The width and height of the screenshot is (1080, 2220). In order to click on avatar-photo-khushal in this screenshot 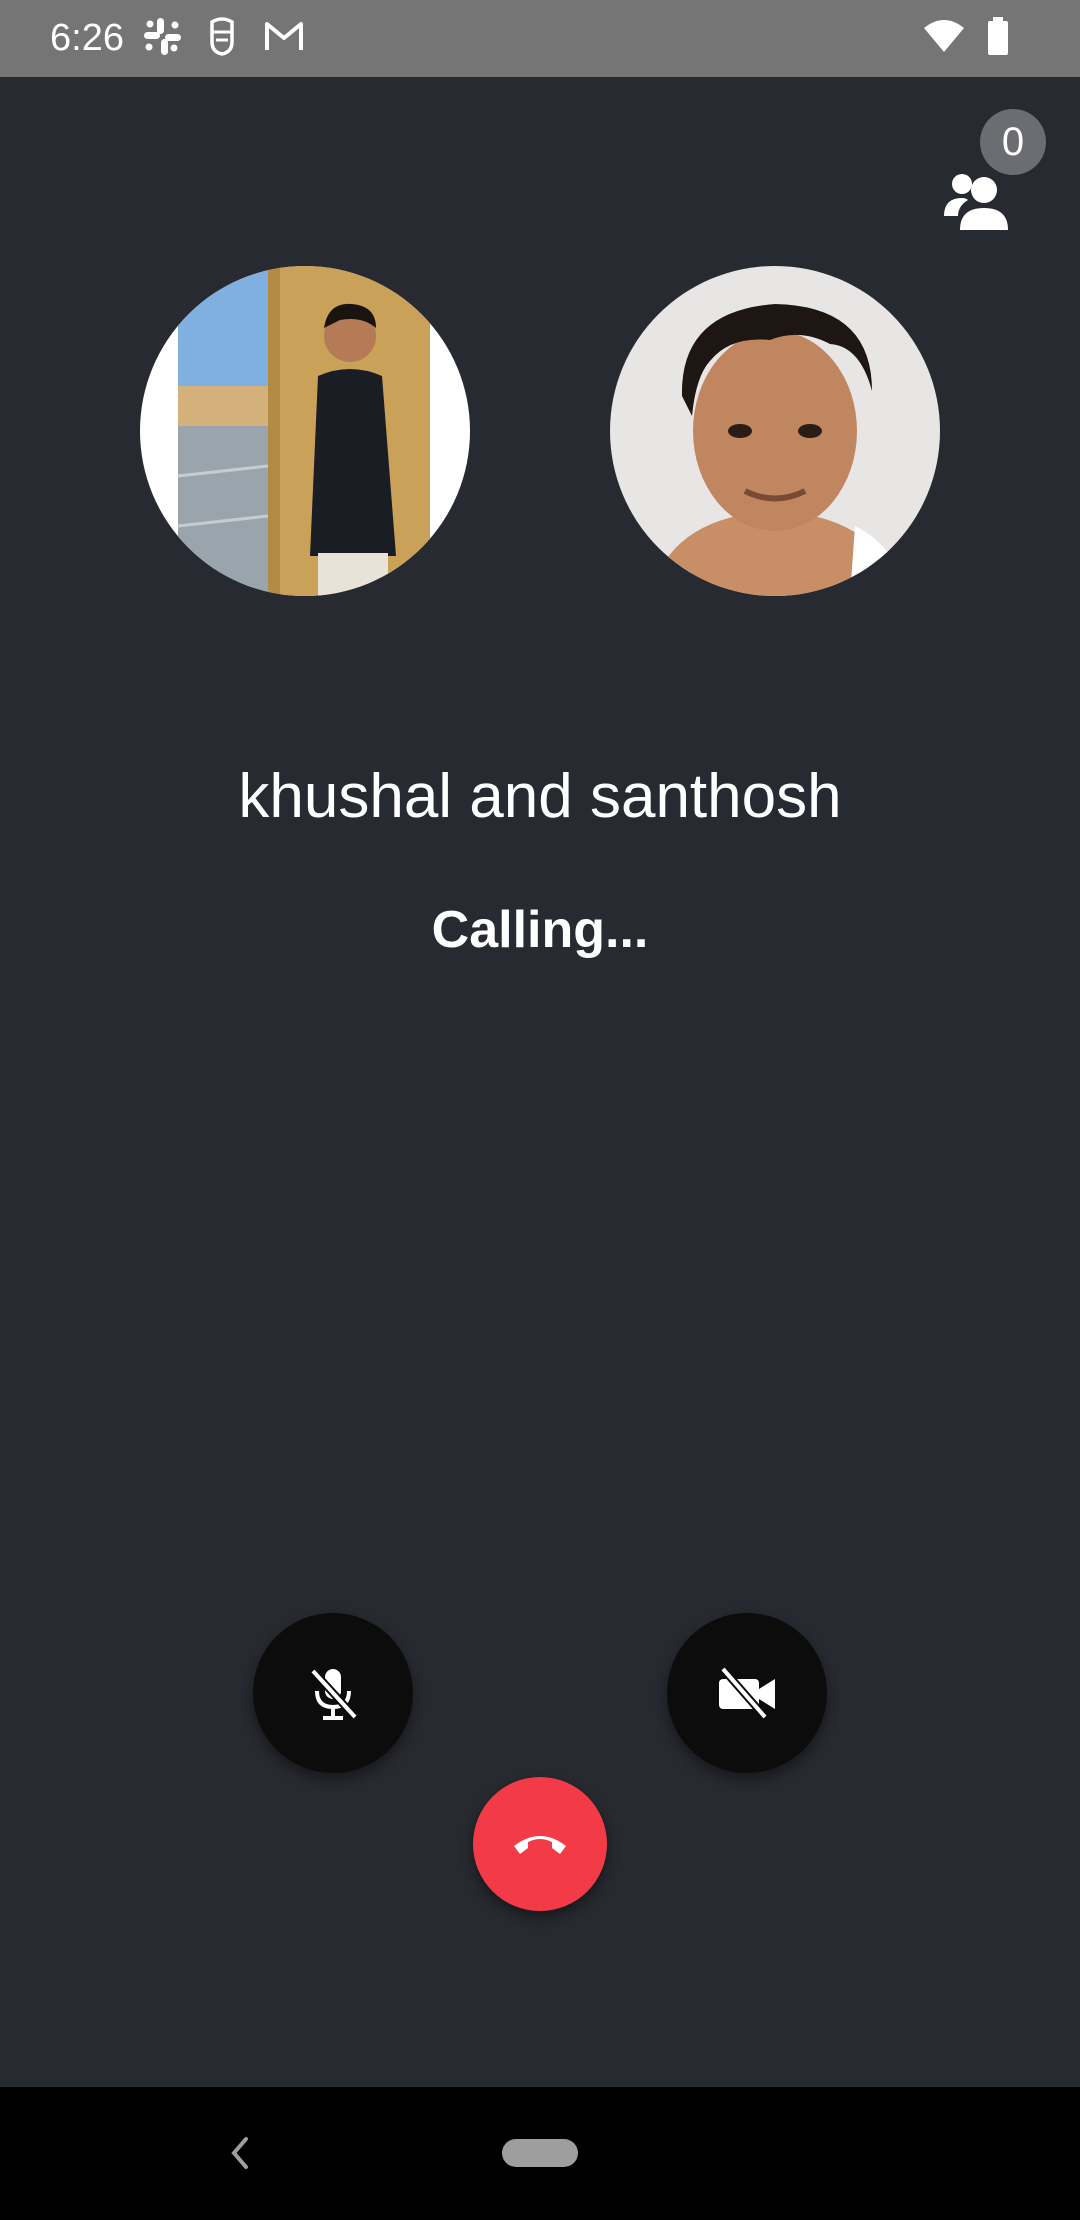, I will do `click(305, 431)`.